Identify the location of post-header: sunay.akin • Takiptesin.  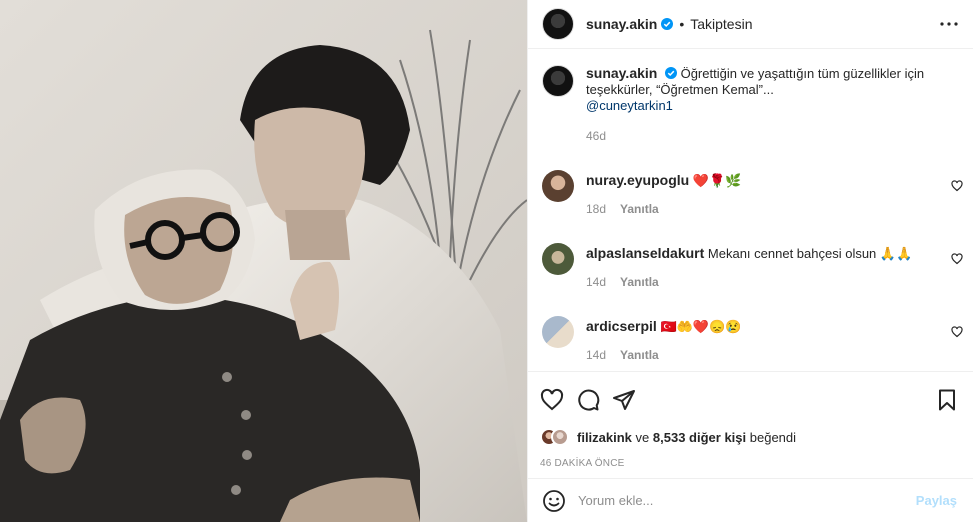
(750, 24).